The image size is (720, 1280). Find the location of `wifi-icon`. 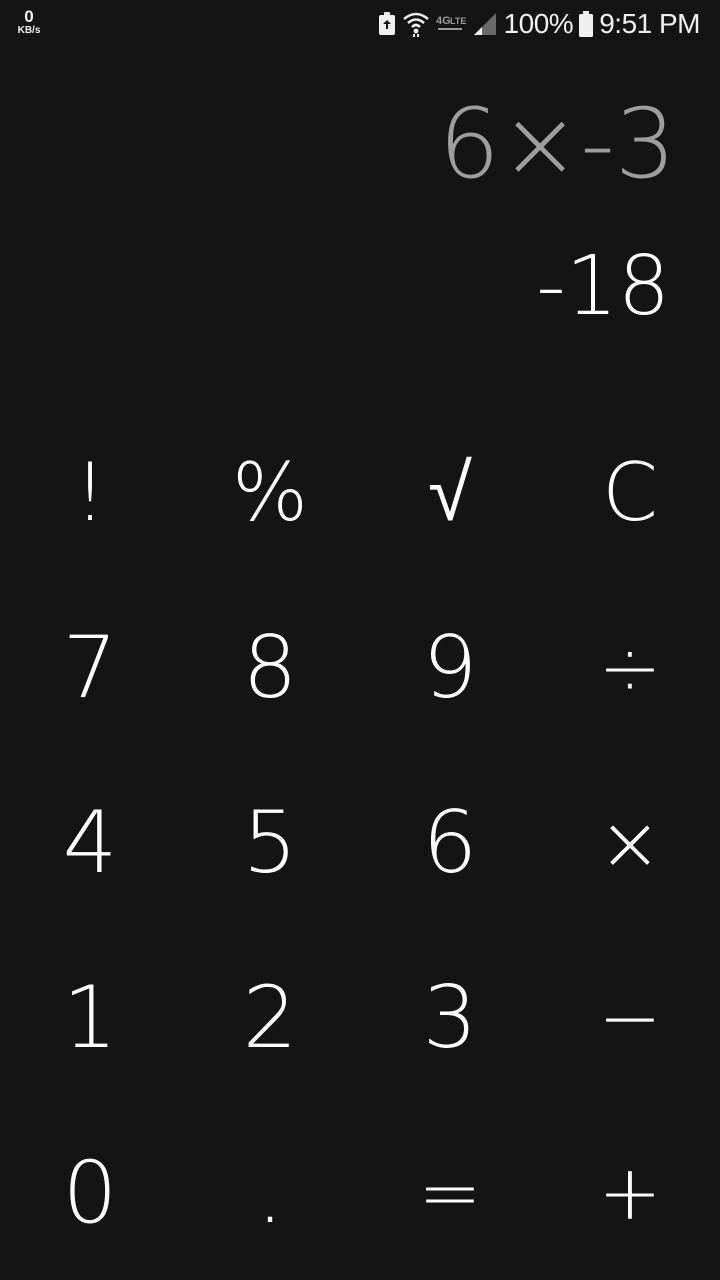

wifi-icon is located at coordinates (416, 24).